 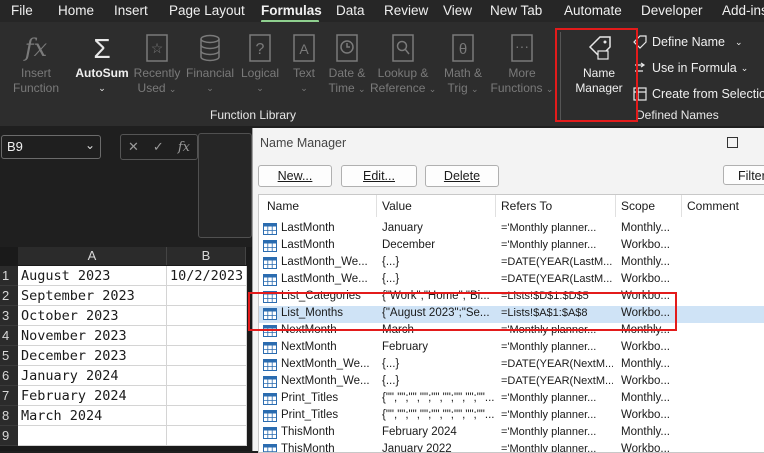 I want to click on maximize-icon, so click(x=732, y=142).